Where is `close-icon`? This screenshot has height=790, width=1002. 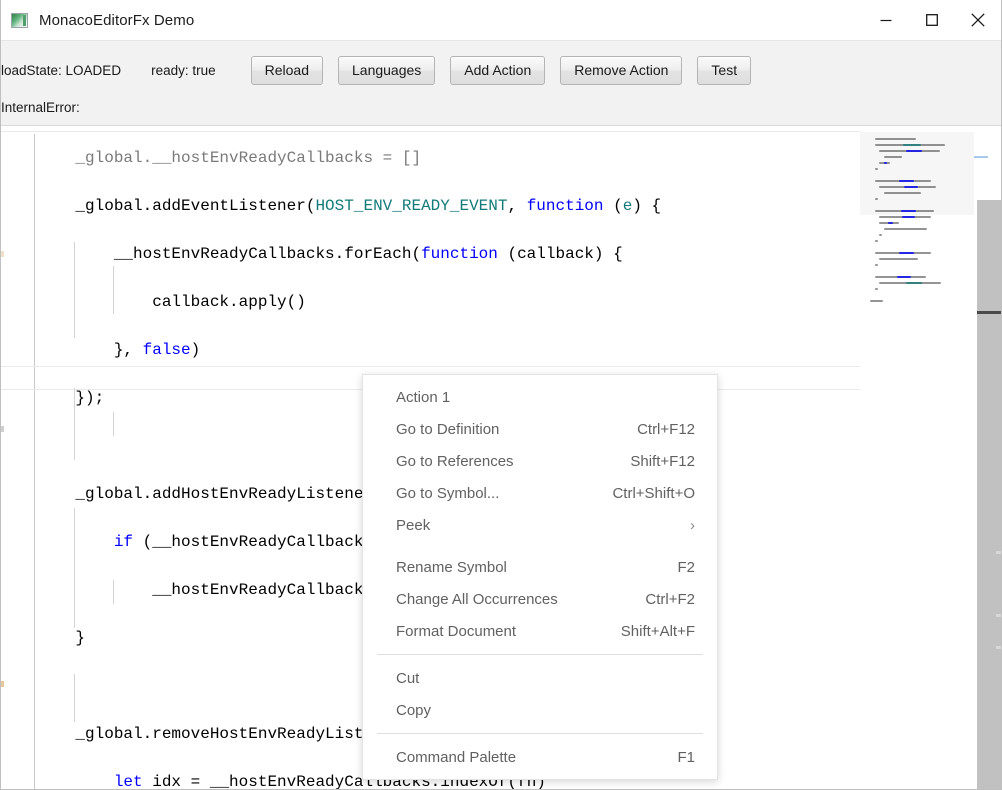
close-icon is located at coordinates (978, 20).